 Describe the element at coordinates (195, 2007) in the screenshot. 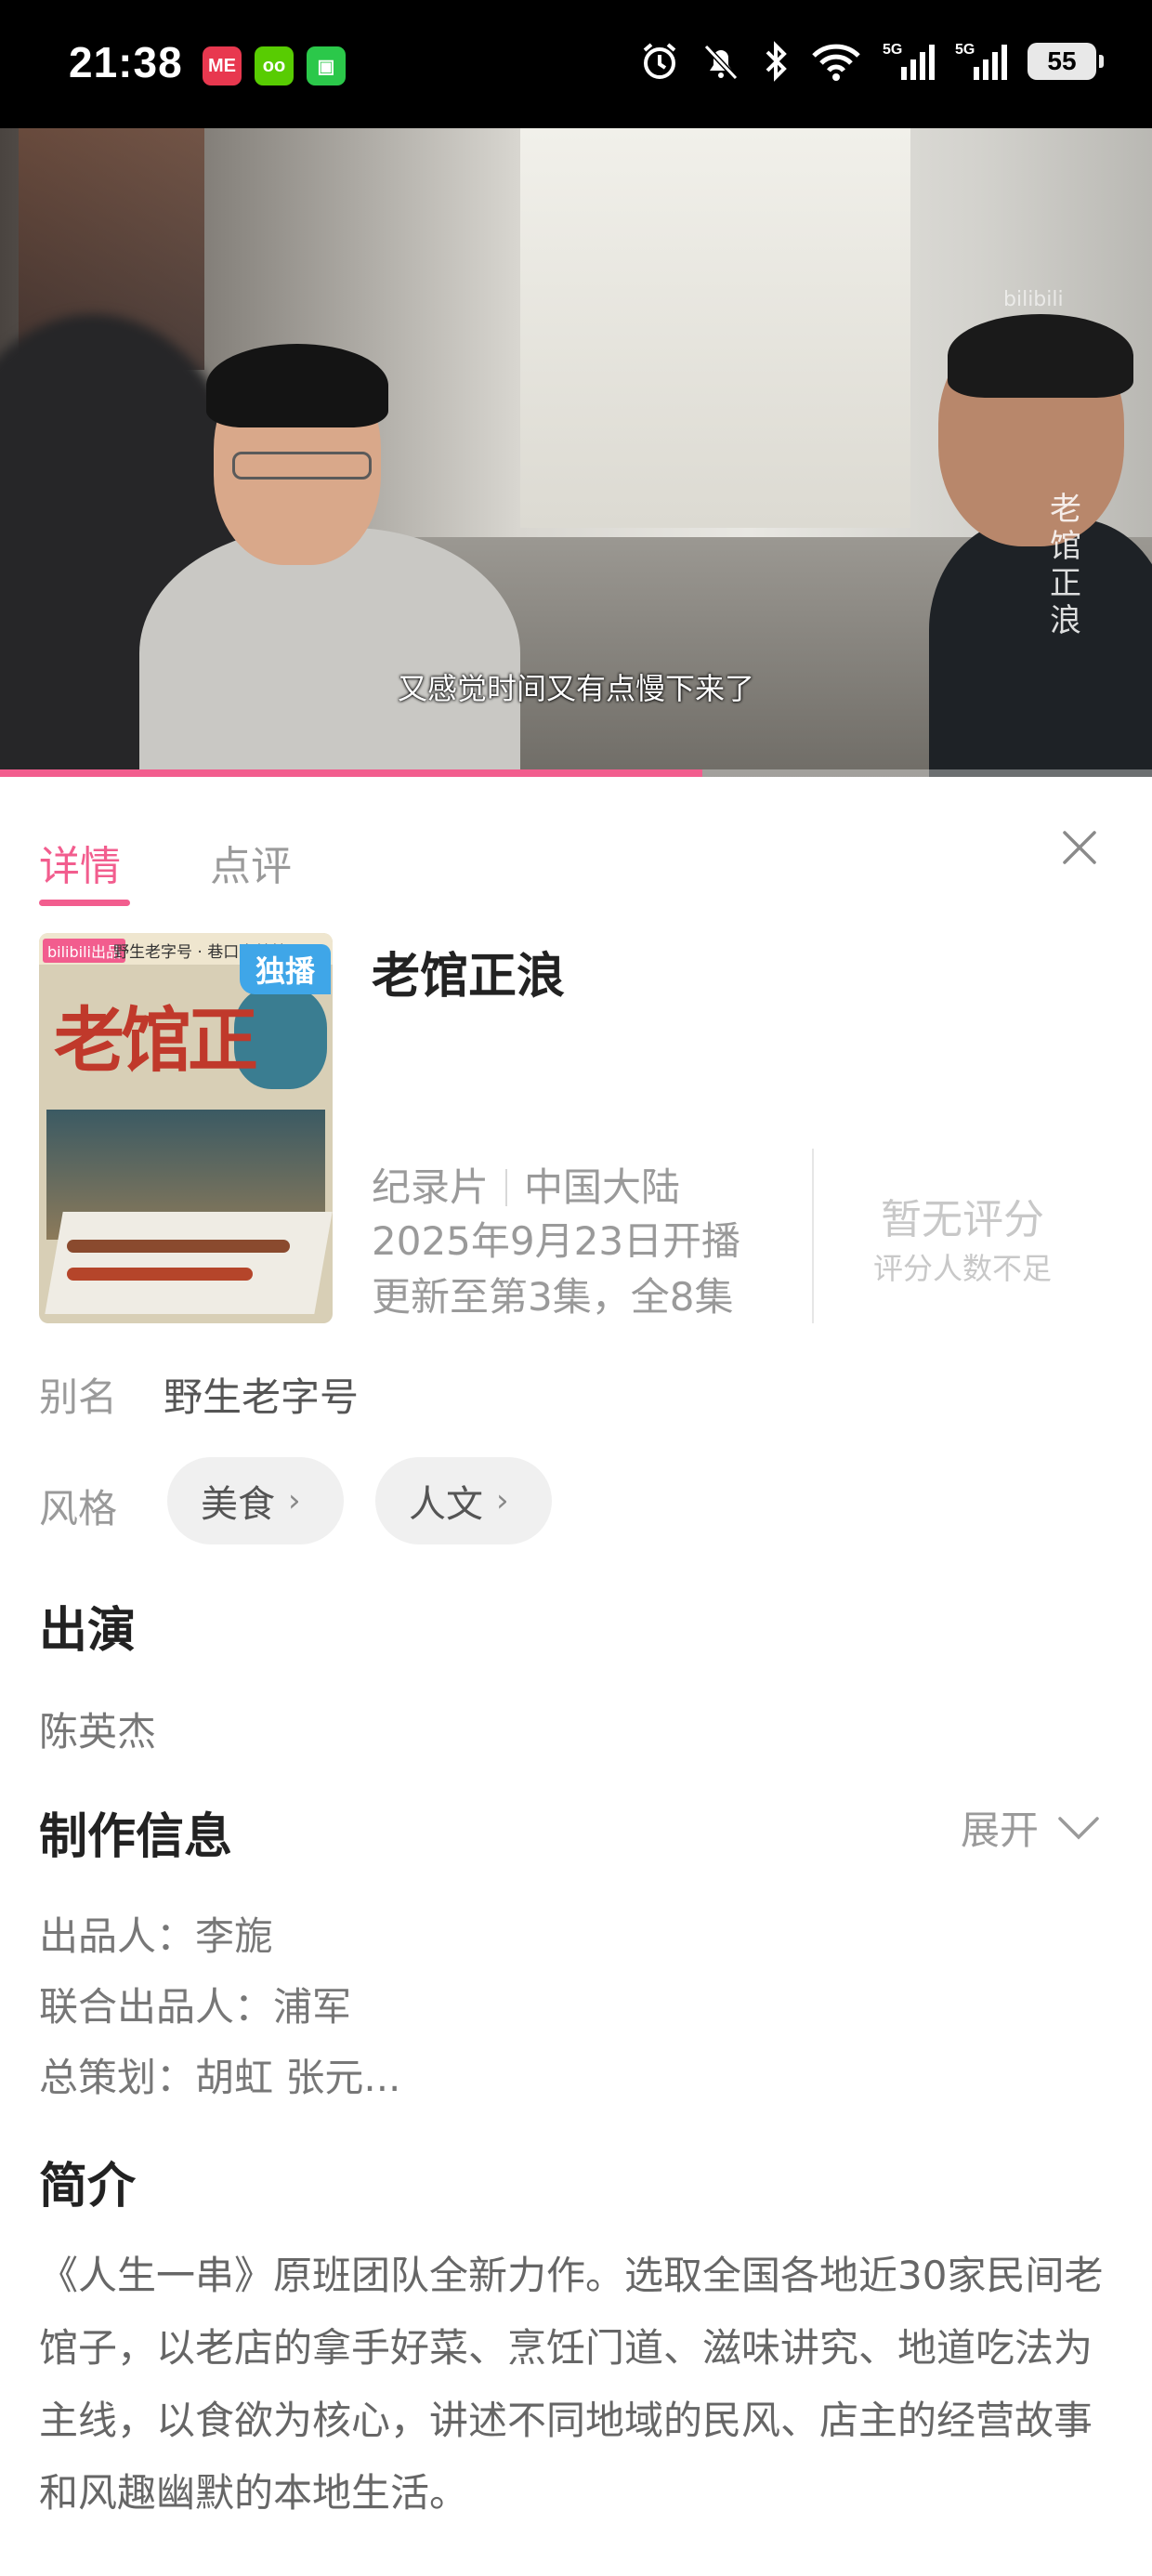

I see `production-line: 联合出品人：浦军` at that location.